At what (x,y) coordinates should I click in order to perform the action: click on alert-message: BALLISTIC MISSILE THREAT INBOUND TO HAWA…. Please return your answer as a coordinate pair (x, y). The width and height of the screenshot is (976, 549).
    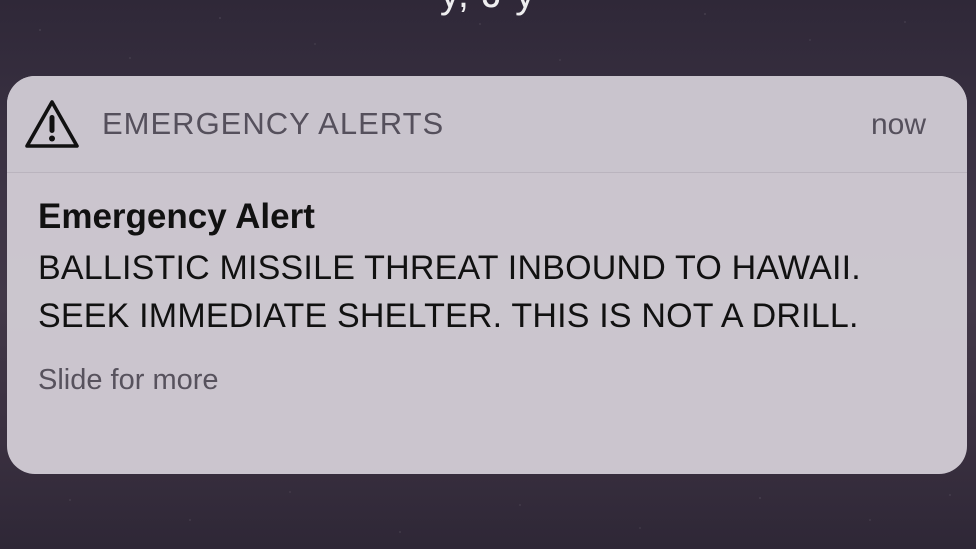
    Looking at the image, I should click on (449, 292).